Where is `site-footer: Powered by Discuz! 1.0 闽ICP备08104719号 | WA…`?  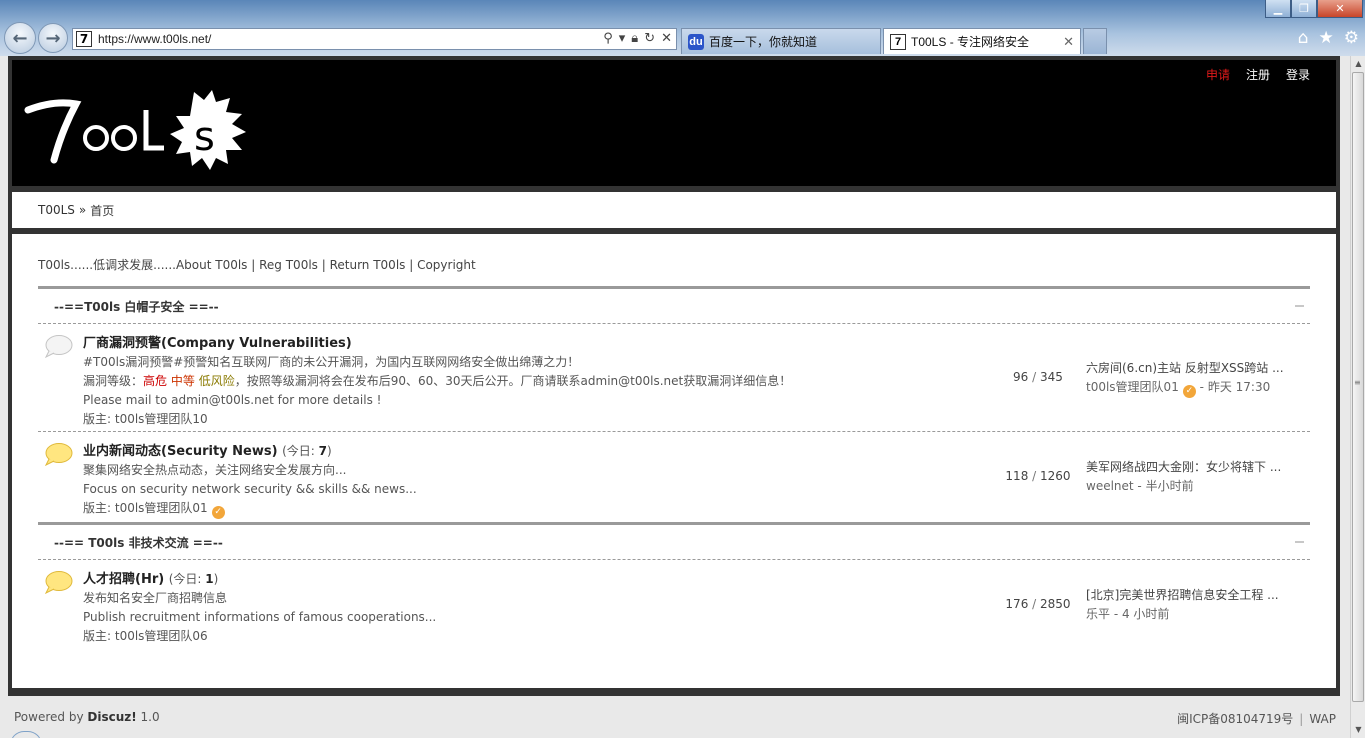 site-footer: Powered by Discuz! 1.0 闽ICP备08104719号 | WA… is located at coordinates (675, 718).